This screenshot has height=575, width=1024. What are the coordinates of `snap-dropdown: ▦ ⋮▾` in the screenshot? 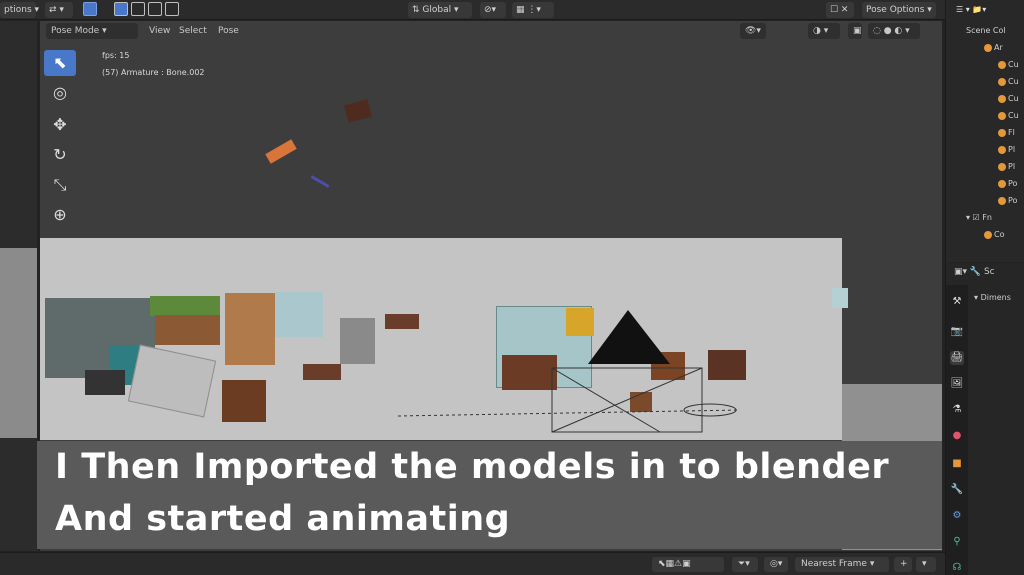 It's located at (533, 10).